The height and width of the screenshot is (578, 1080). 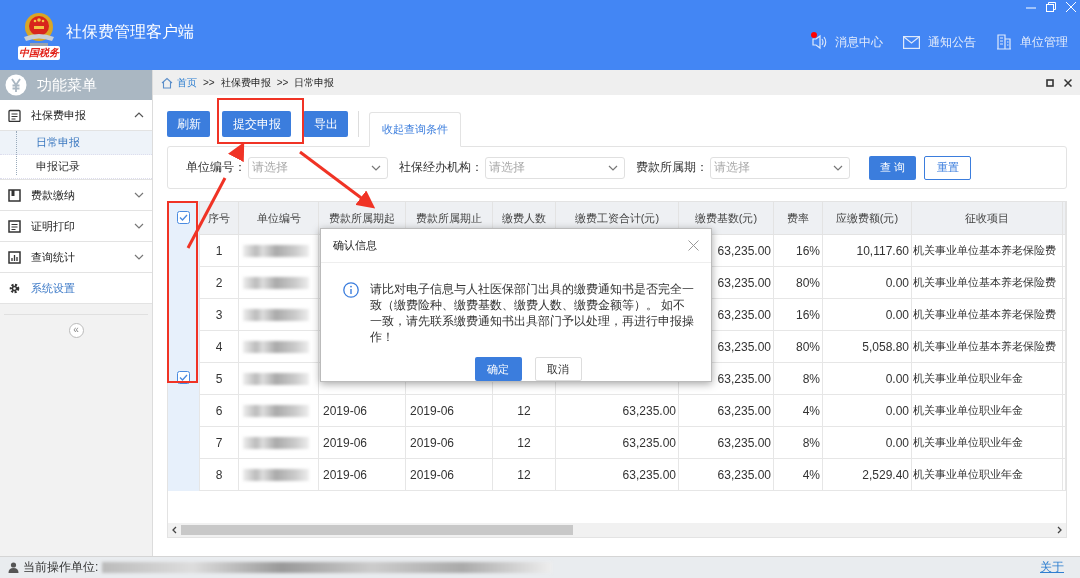 What do you see at coordinates (219, 474) in the screenshot?
I see `table-cell: 8` at bounding box center [219, 474].